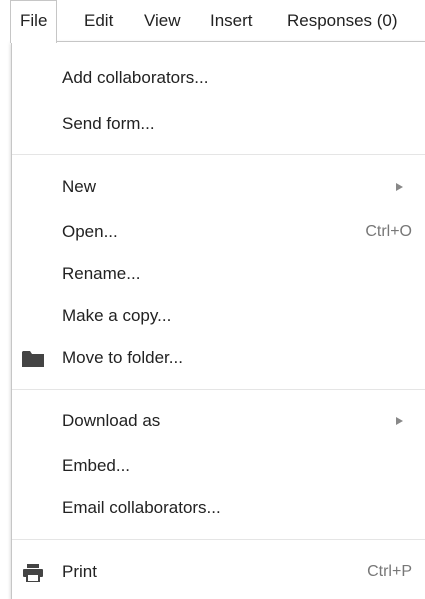 The height and width of the screenshot is (599, 425). I want to click on menu-item-open: Open... Ctrl+O, so click(218, 232).